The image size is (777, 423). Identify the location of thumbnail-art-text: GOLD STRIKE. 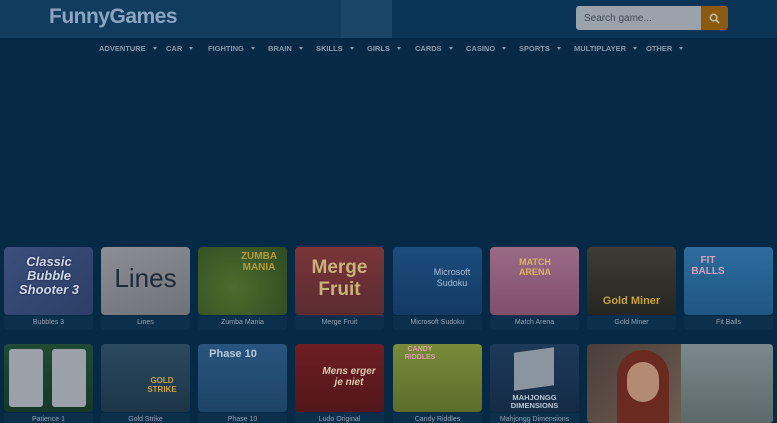
(162, 385).